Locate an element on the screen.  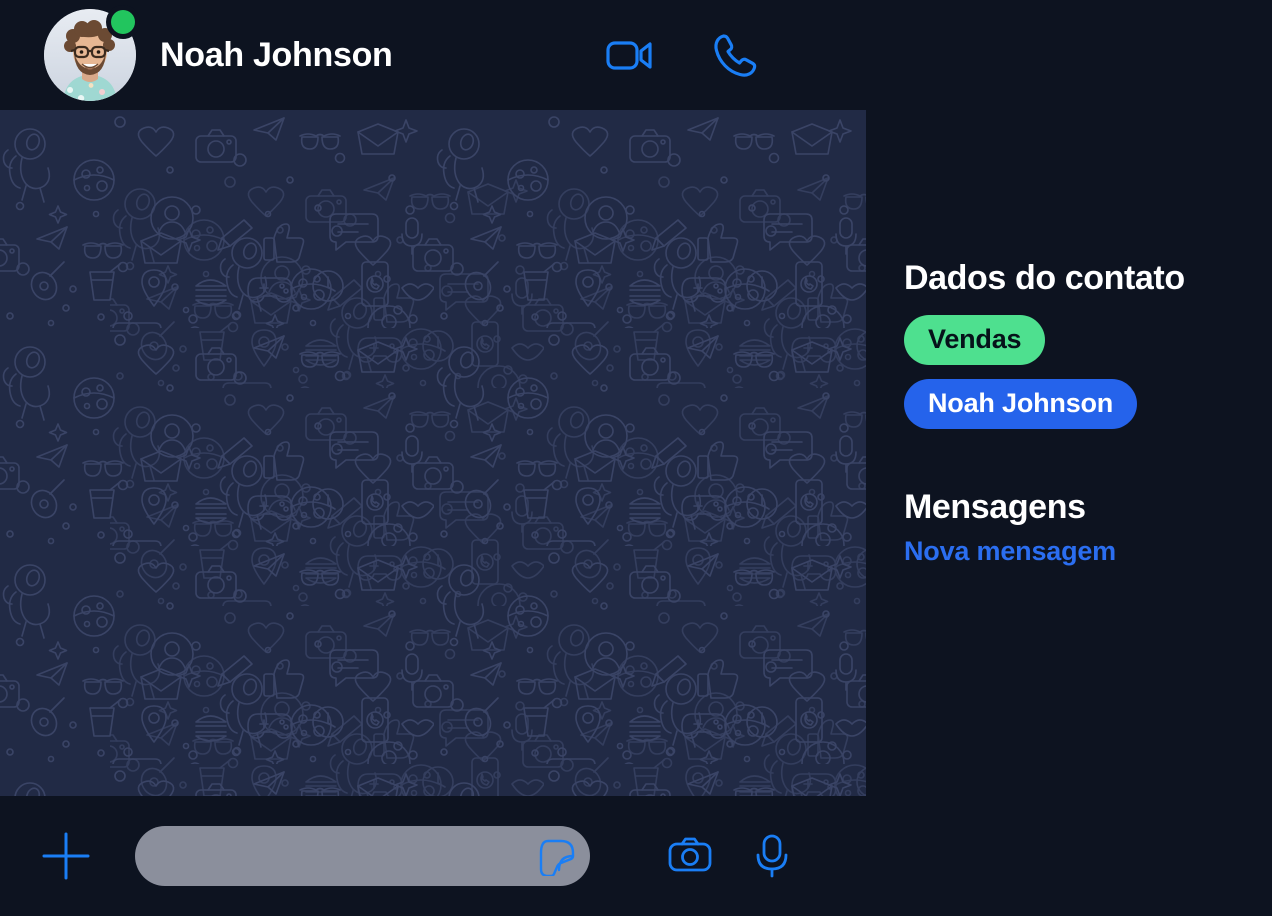
message-input is located at coordinates (344, 857).